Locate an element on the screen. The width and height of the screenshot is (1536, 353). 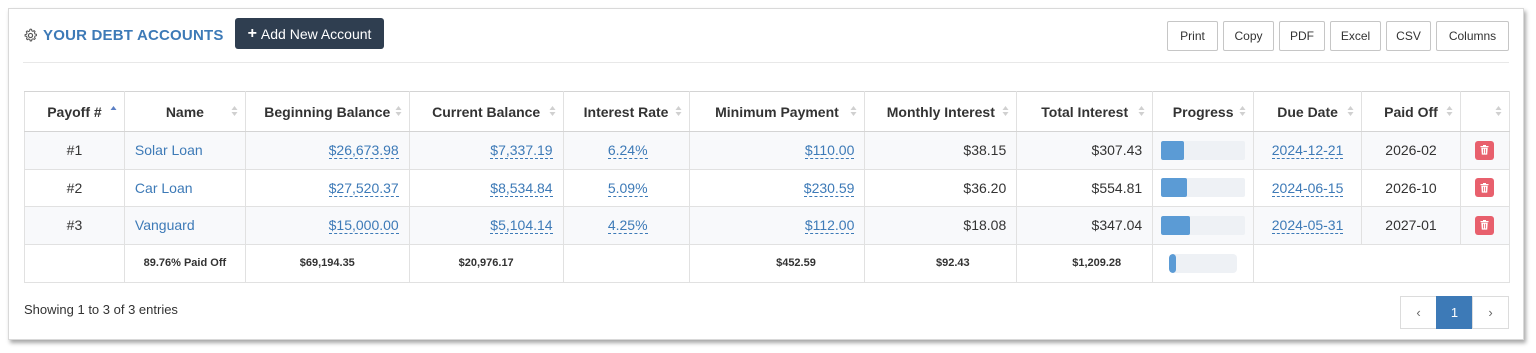
previous-page-button: ‹ is located at coordinates (1418, 312).